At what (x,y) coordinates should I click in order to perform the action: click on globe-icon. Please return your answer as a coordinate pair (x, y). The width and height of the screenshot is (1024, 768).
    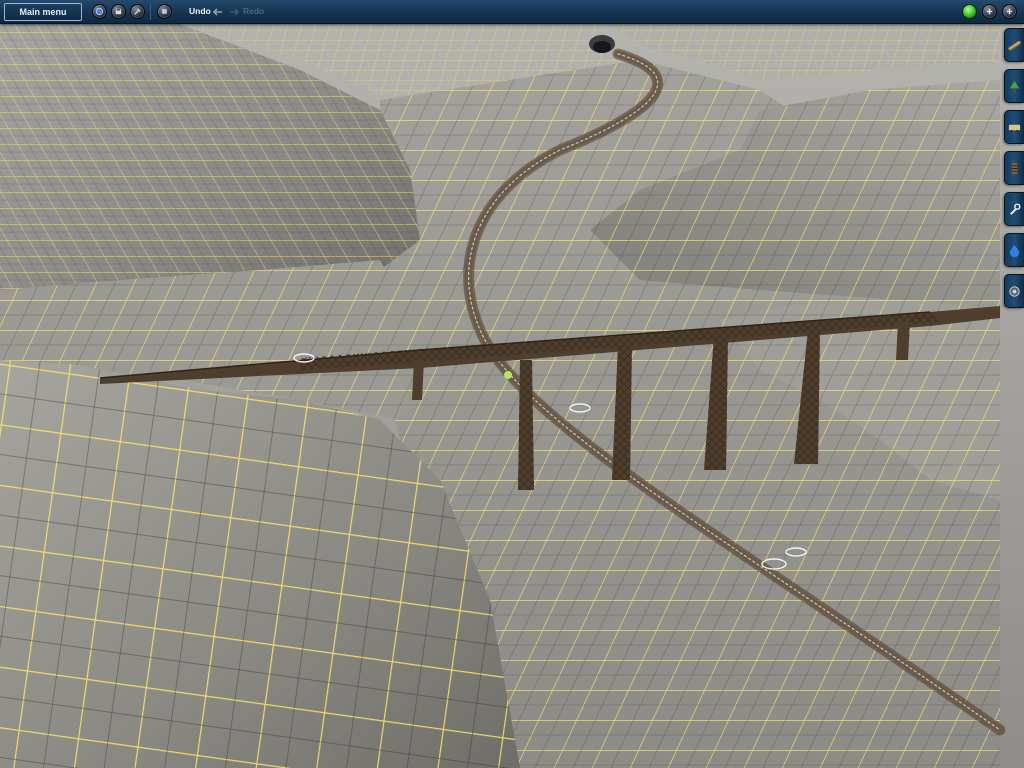
    Looking at the image, I should click on (99, 11).